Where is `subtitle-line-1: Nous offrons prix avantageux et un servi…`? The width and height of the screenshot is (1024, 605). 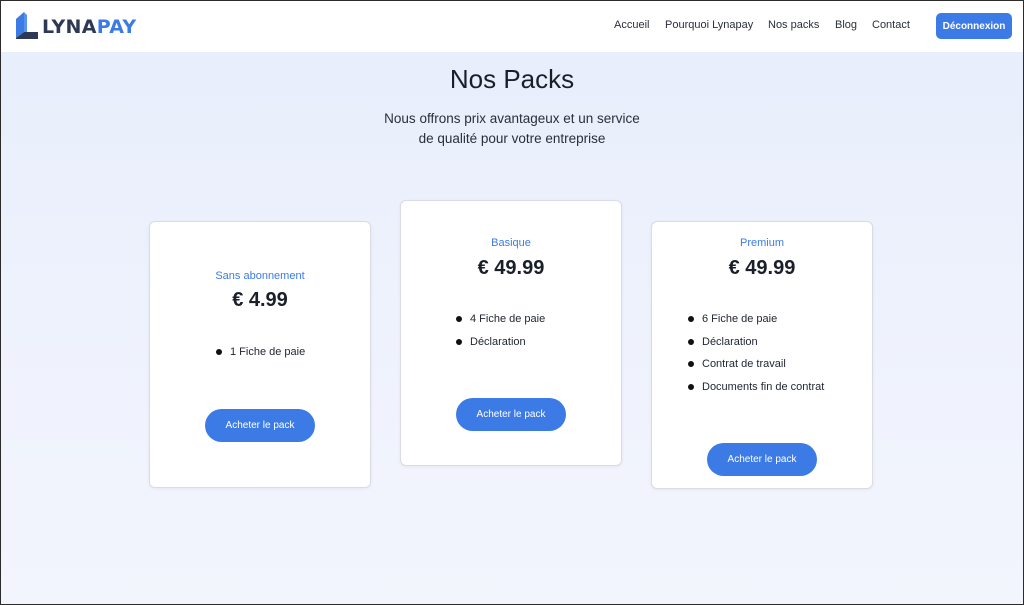
subtitle-line-1: Nous offrons prix avantageux et un servi… is located at coordinates (512, 118).